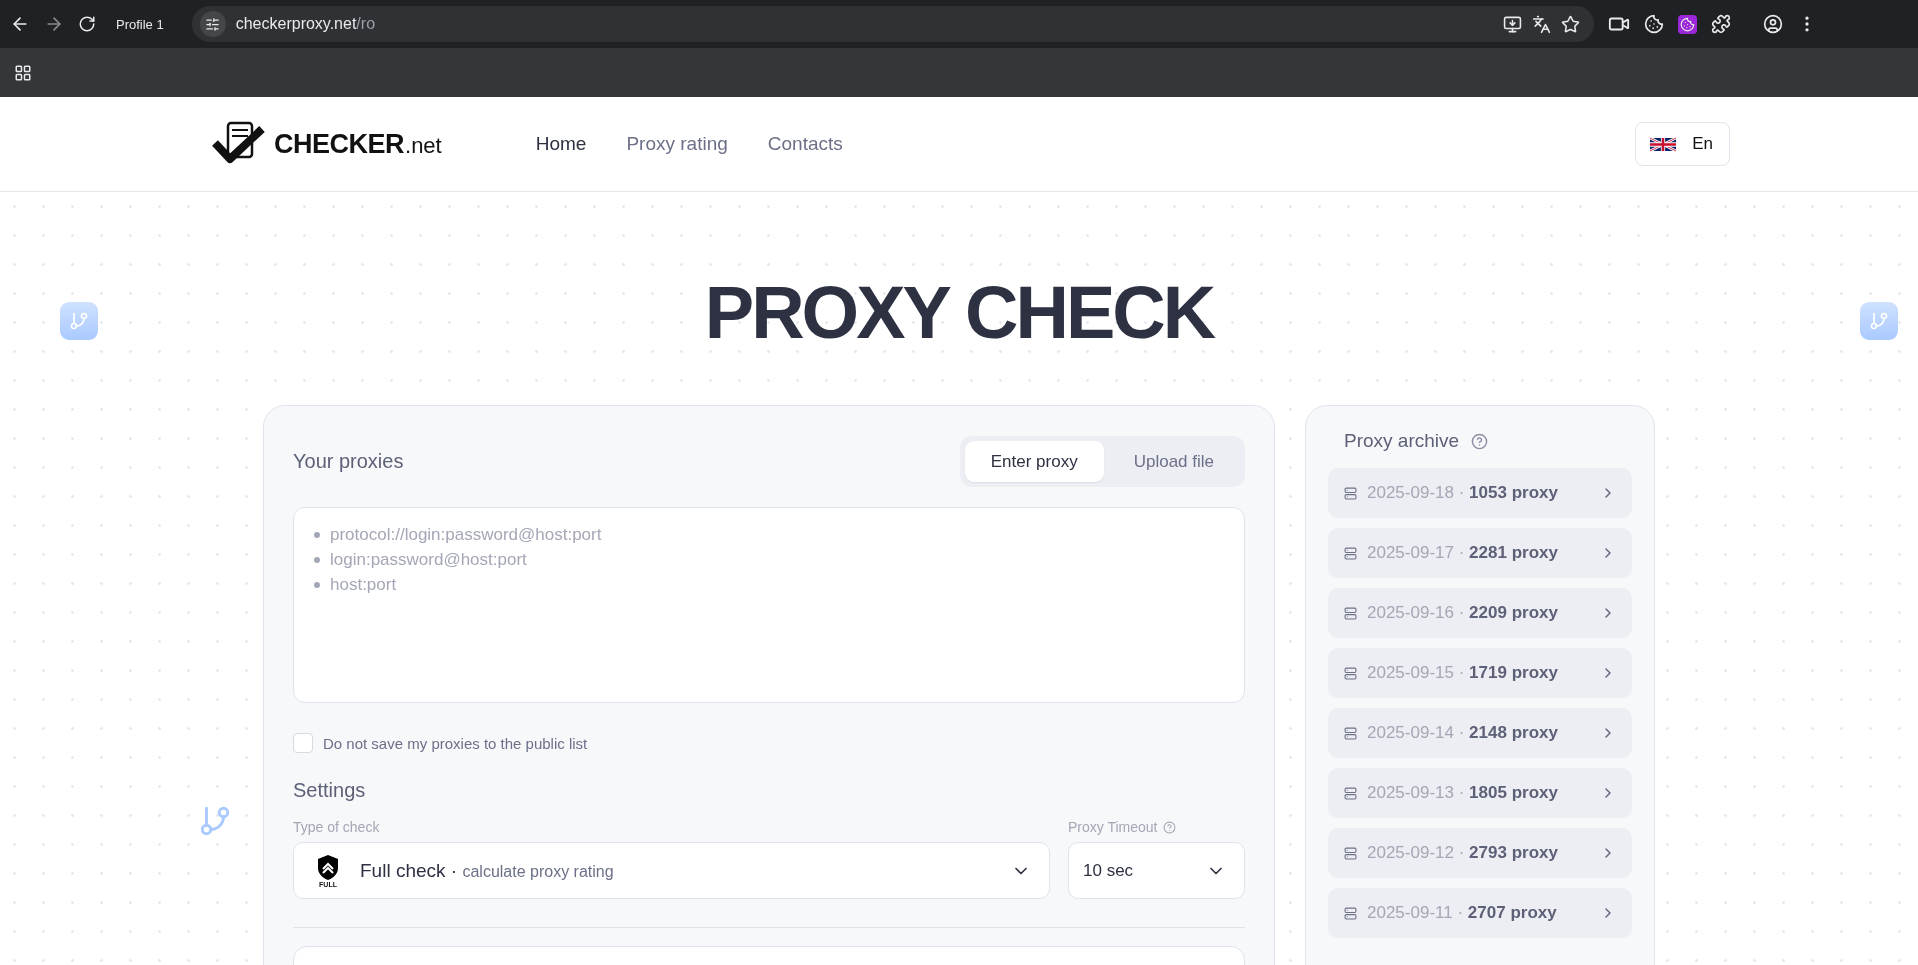  What do you see at coordinates (23, 72) in the screenshot?
I see `apps-icon` at bounding box center [23, 72].